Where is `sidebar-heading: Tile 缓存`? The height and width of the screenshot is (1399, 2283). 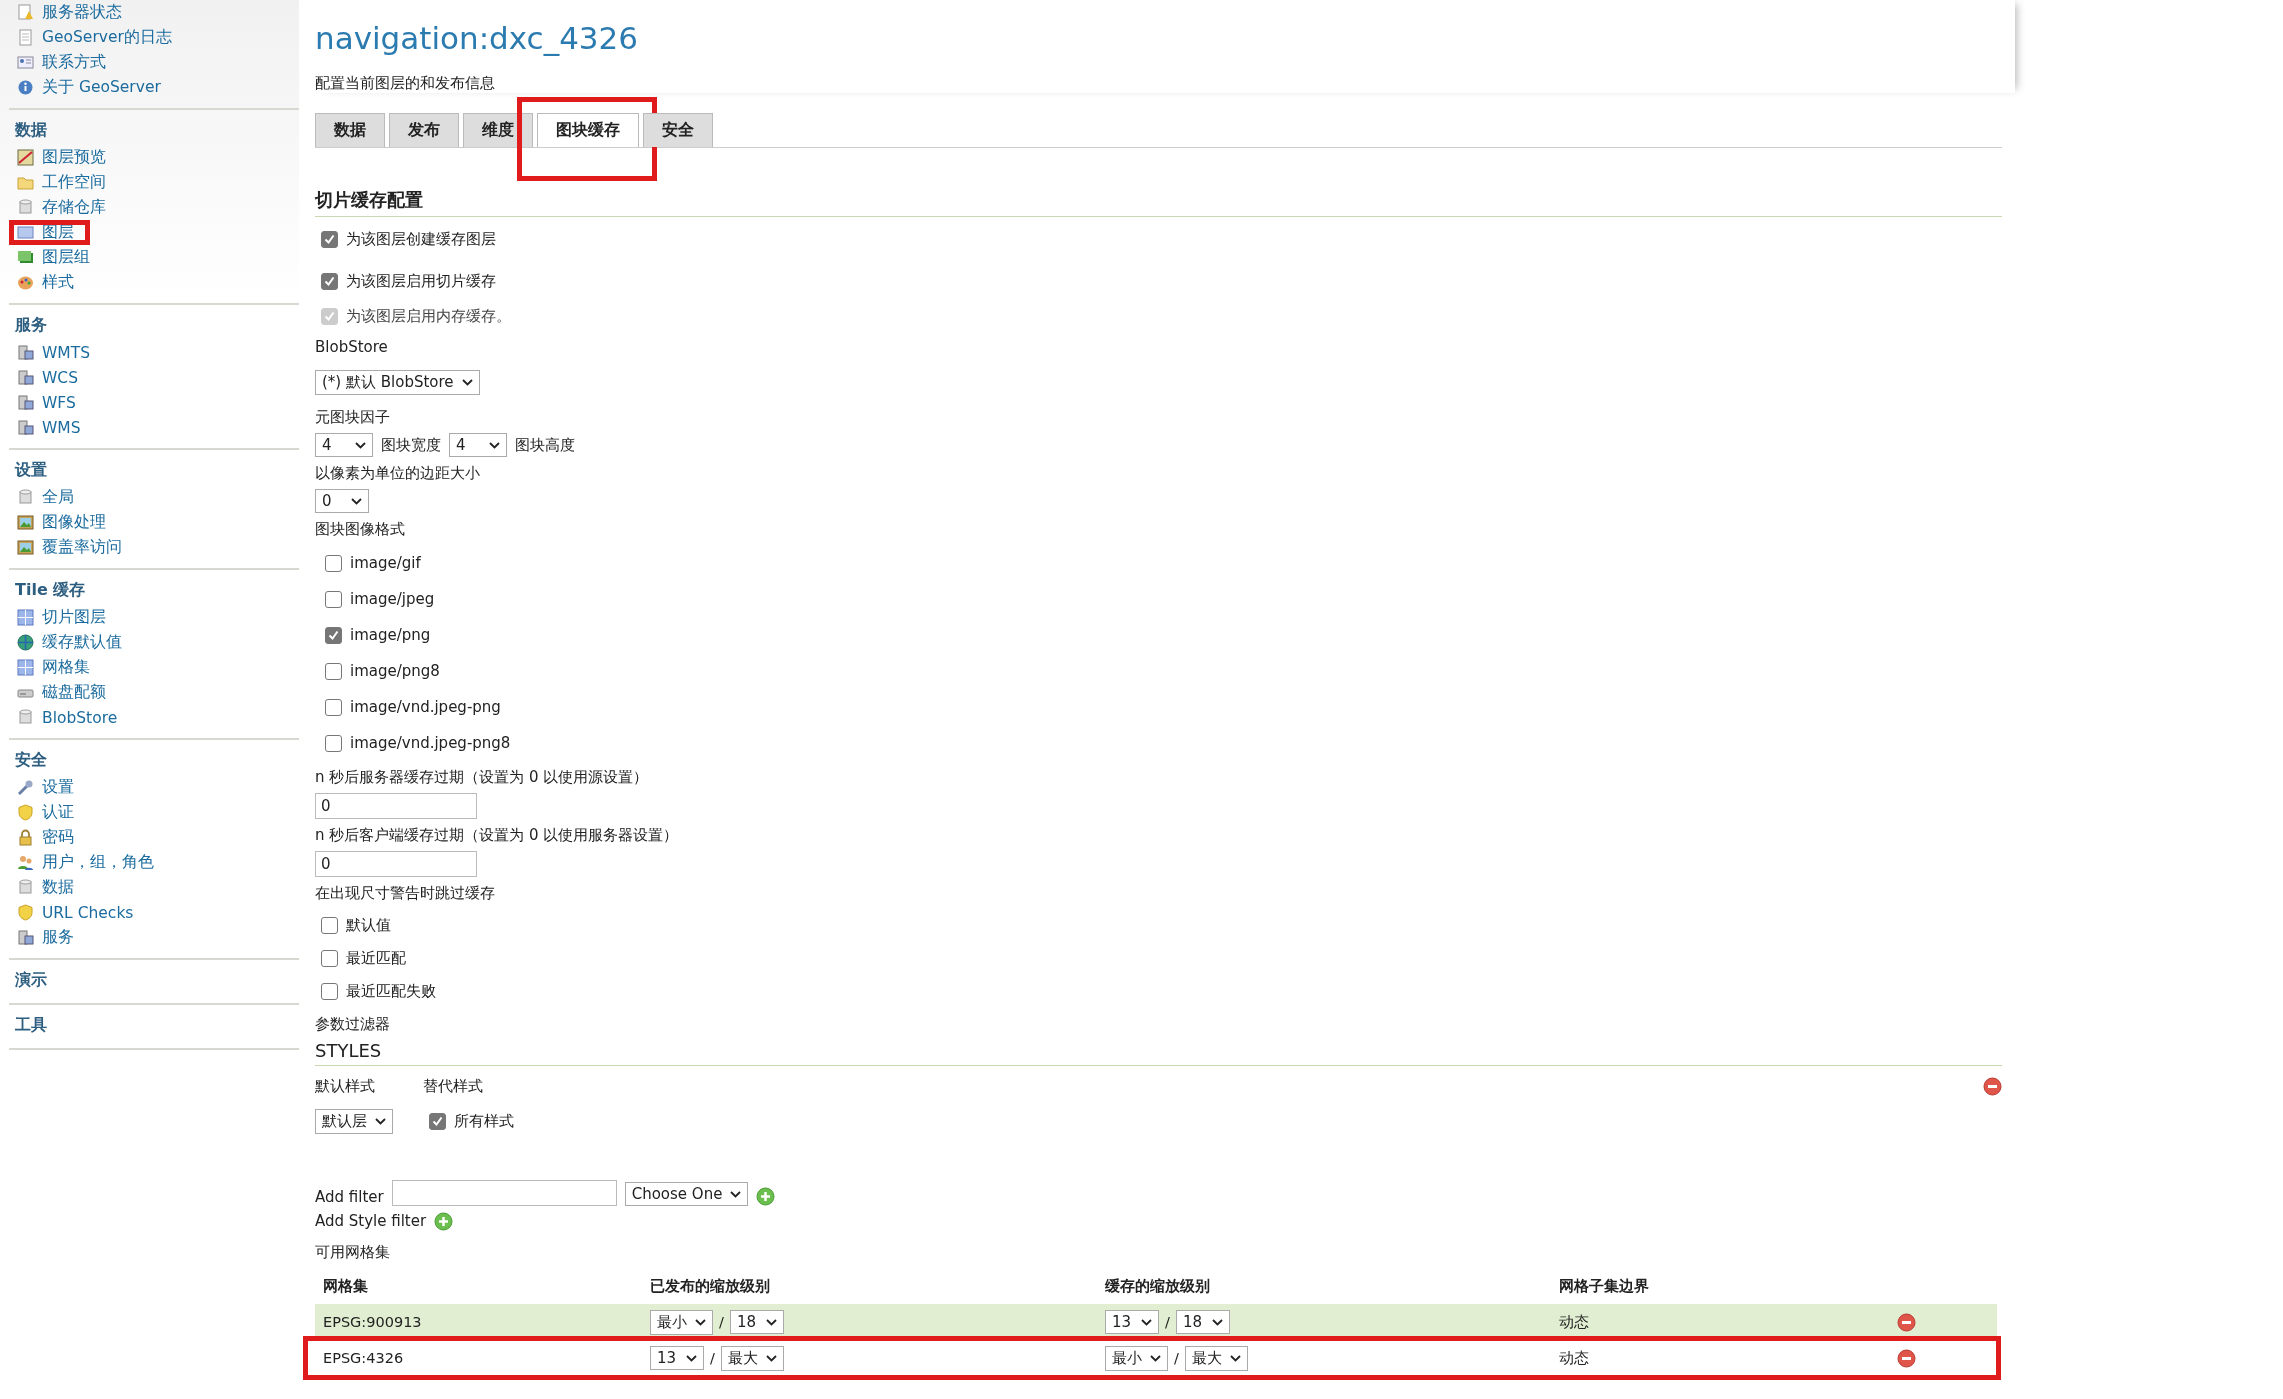 sidebar-heading: Tile 缓存 is located at coordinates (50, 590).